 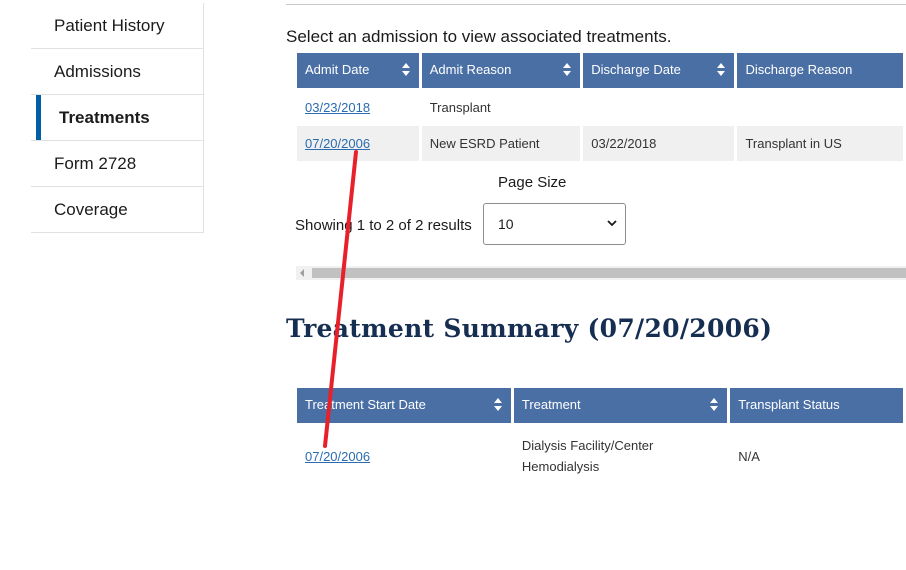 What do you see at coordinates (532, 182) in the screenshot?
I see `page-size-label: Page Size` at bounding box center [532, 182].